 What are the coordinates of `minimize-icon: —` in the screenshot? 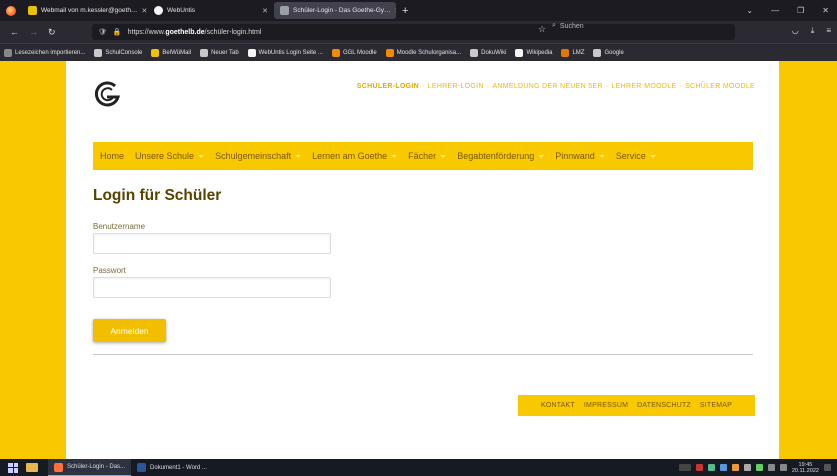 It's located at (775, 10).